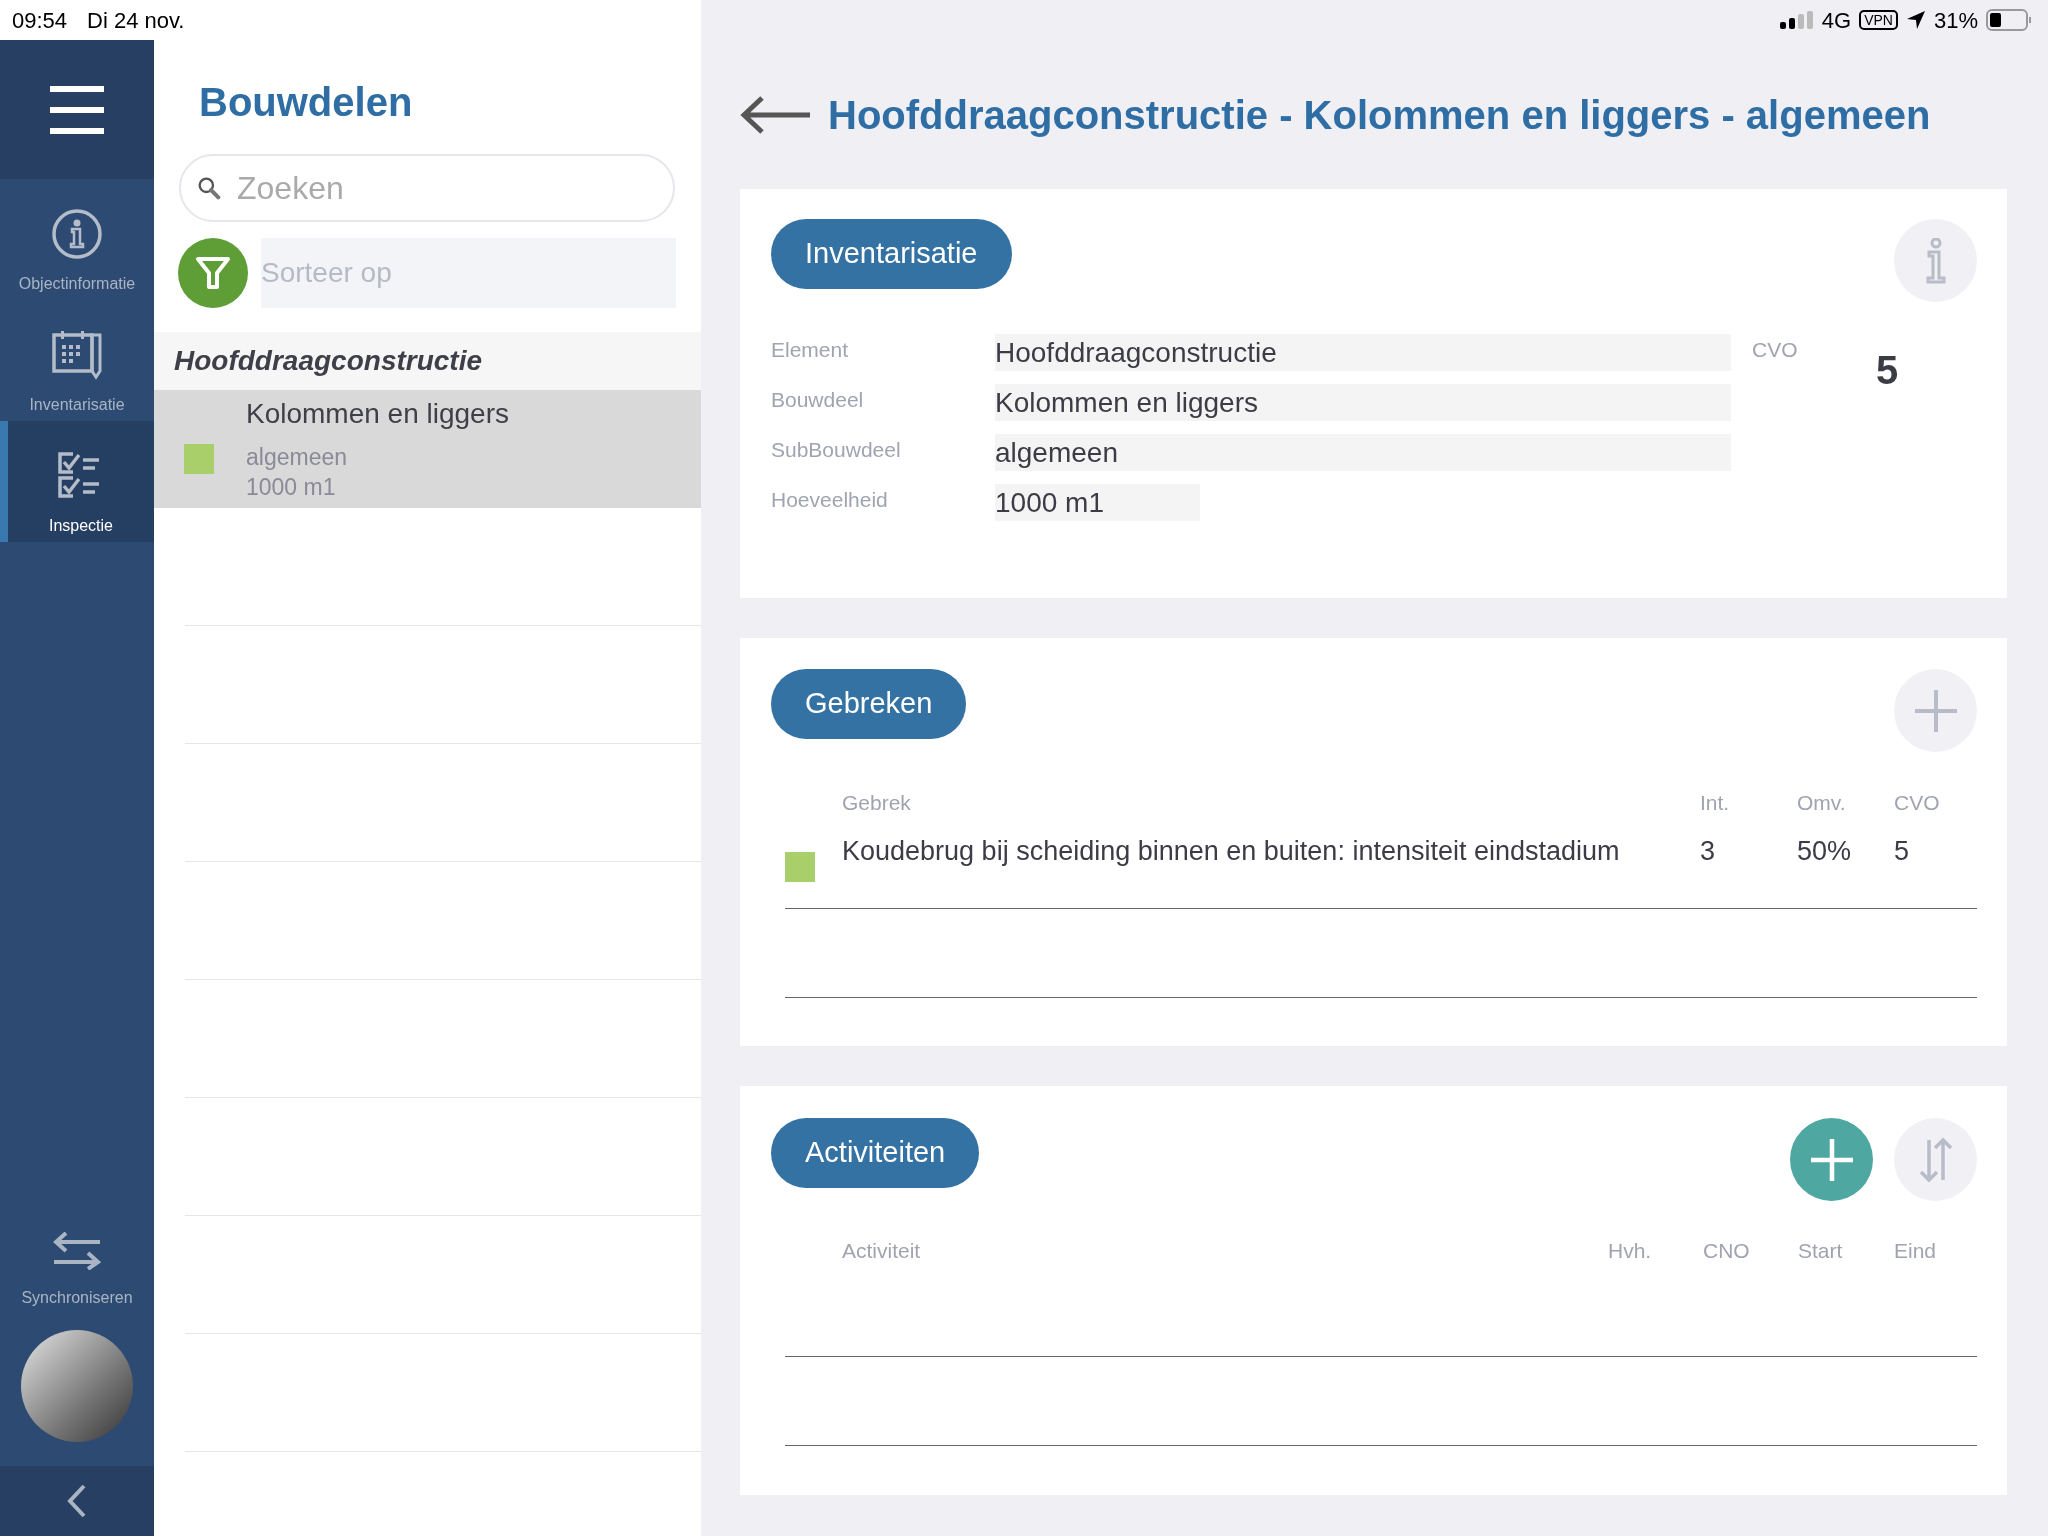  I want to click on cvo-value: 5, so click(1887, 370).